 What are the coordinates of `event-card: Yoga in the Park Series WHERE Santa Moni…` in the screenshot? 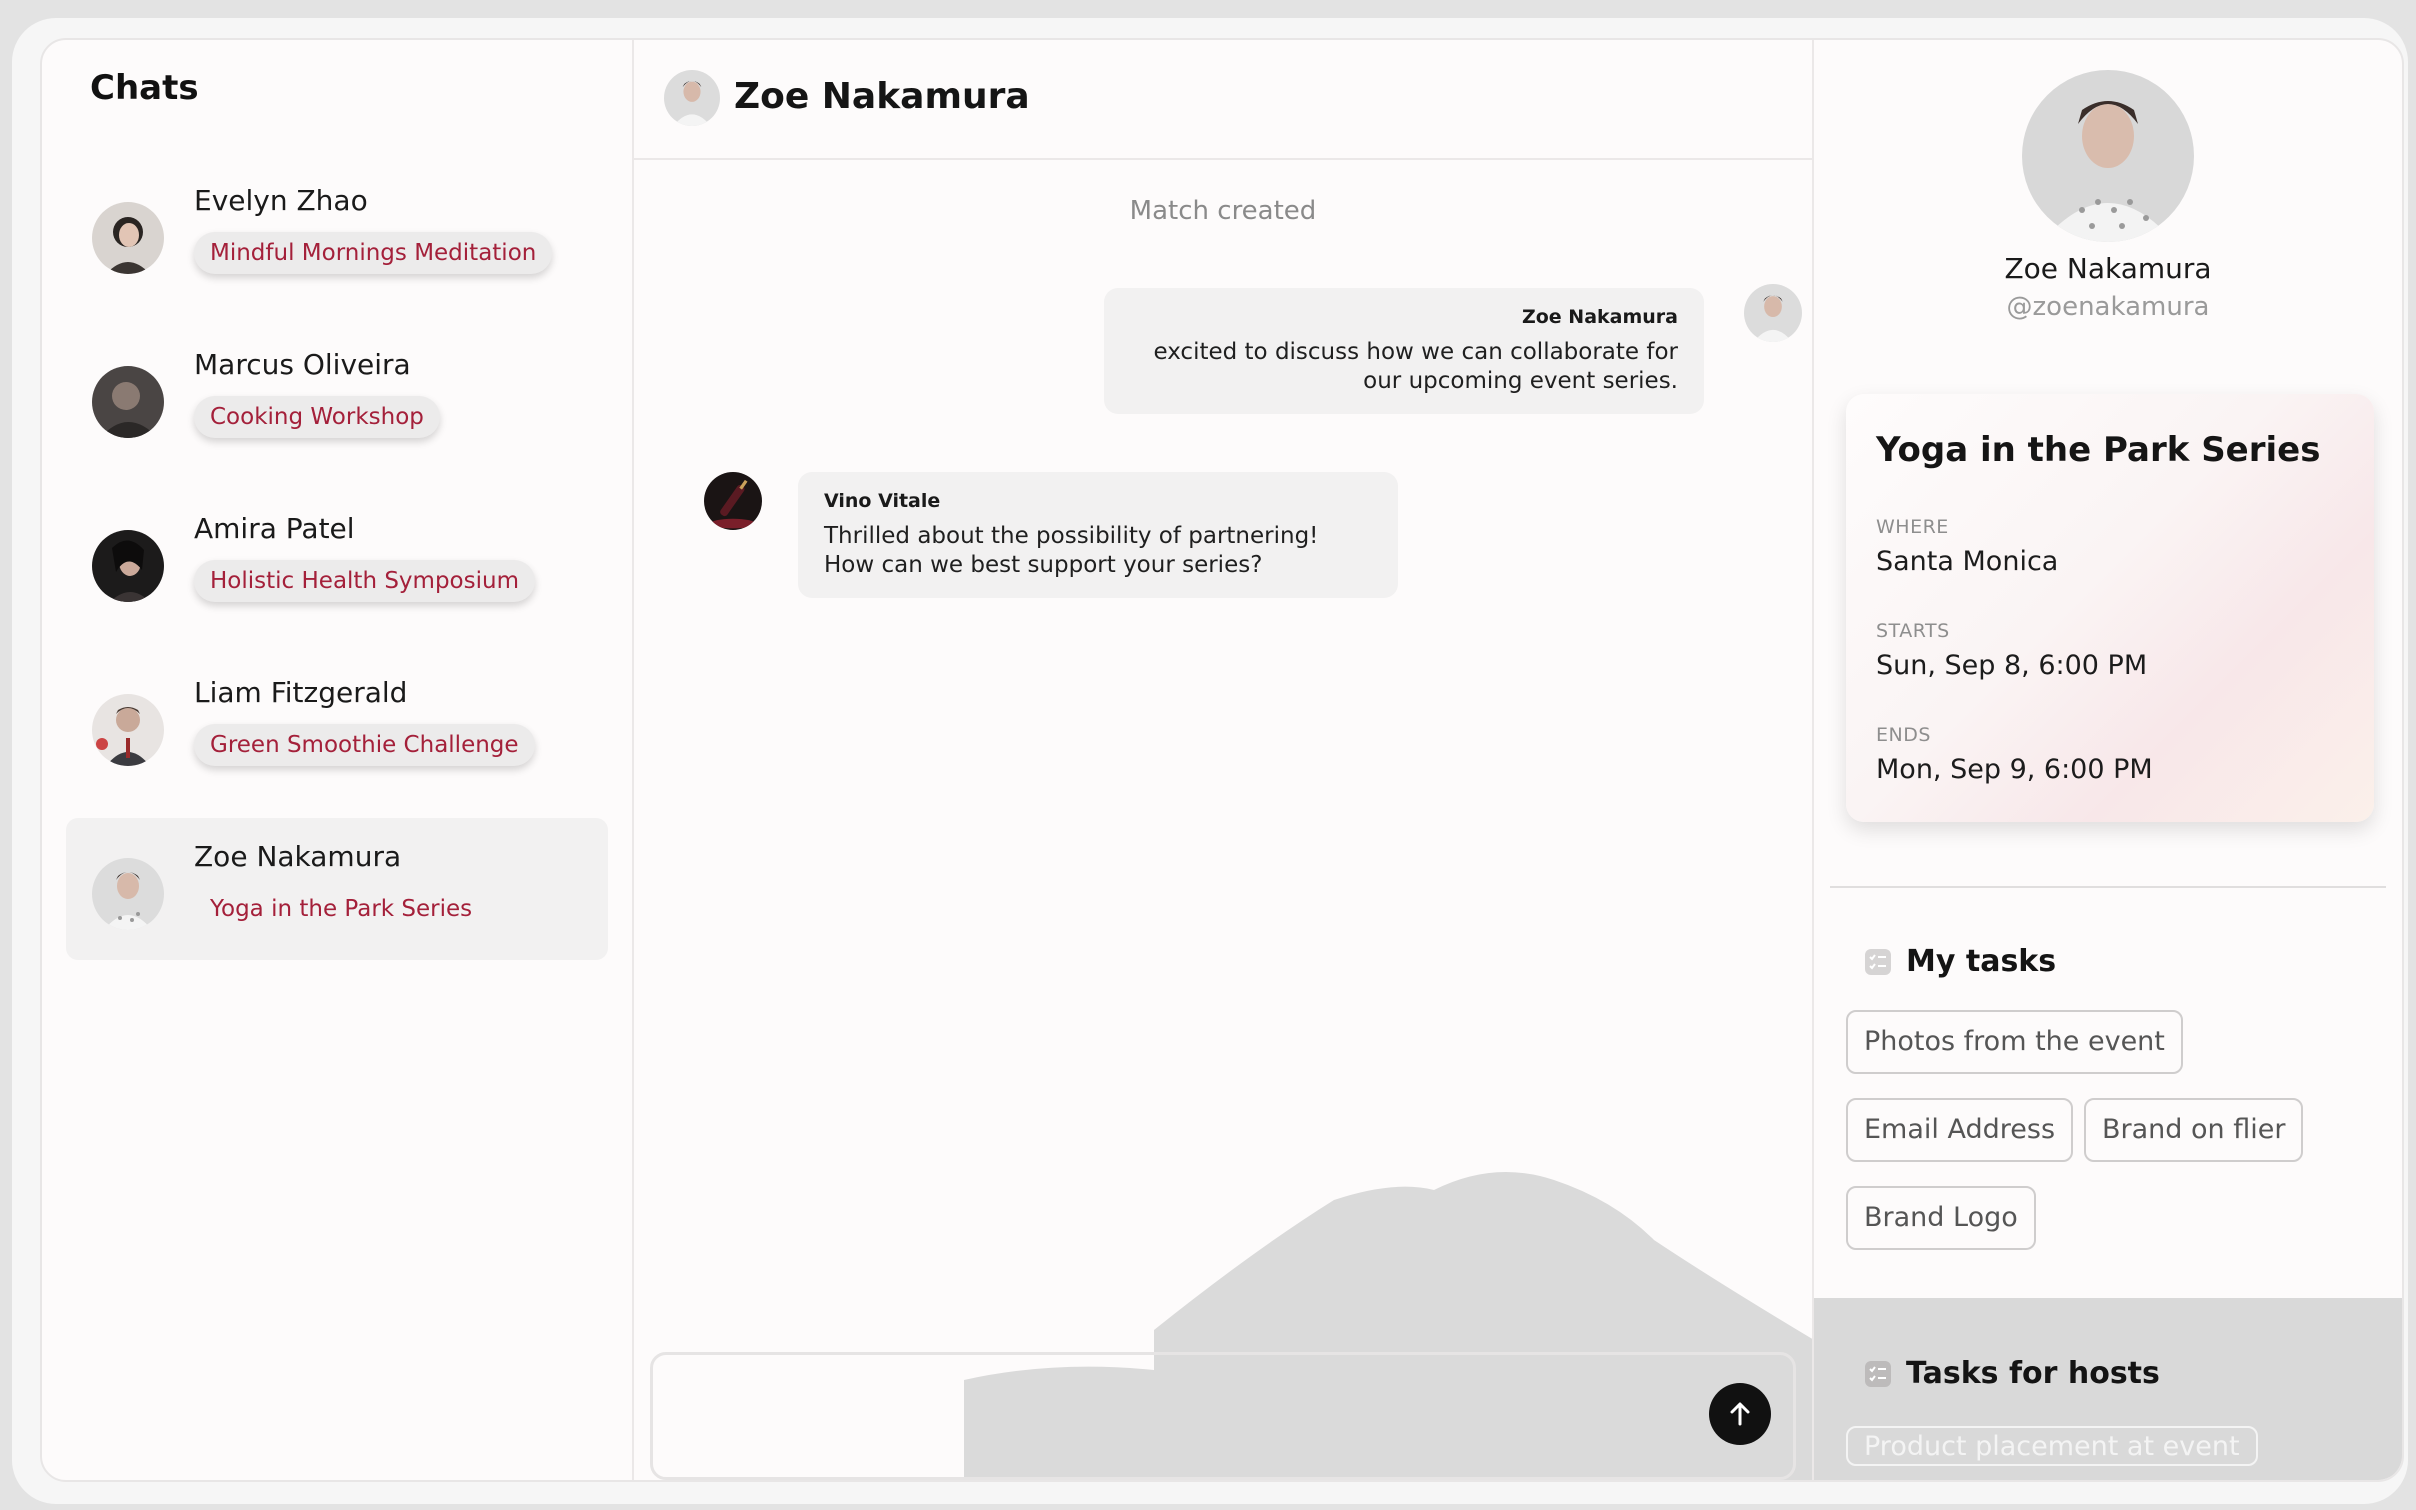 It's located at (2110, 608).